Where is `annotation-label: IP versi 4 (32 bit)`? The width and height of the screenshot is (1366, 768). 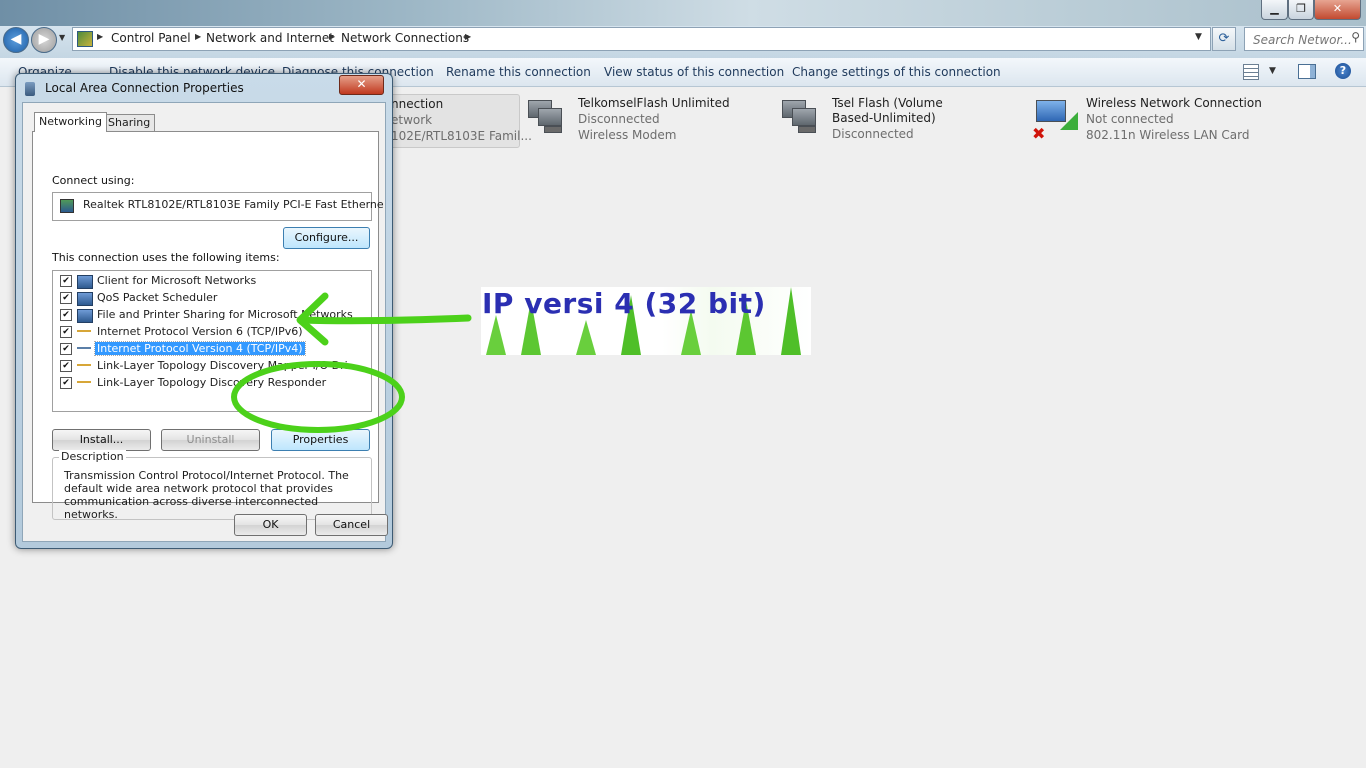
annotation-label: IP versi 4 (32 bit) is located at coordinates (624, 303).